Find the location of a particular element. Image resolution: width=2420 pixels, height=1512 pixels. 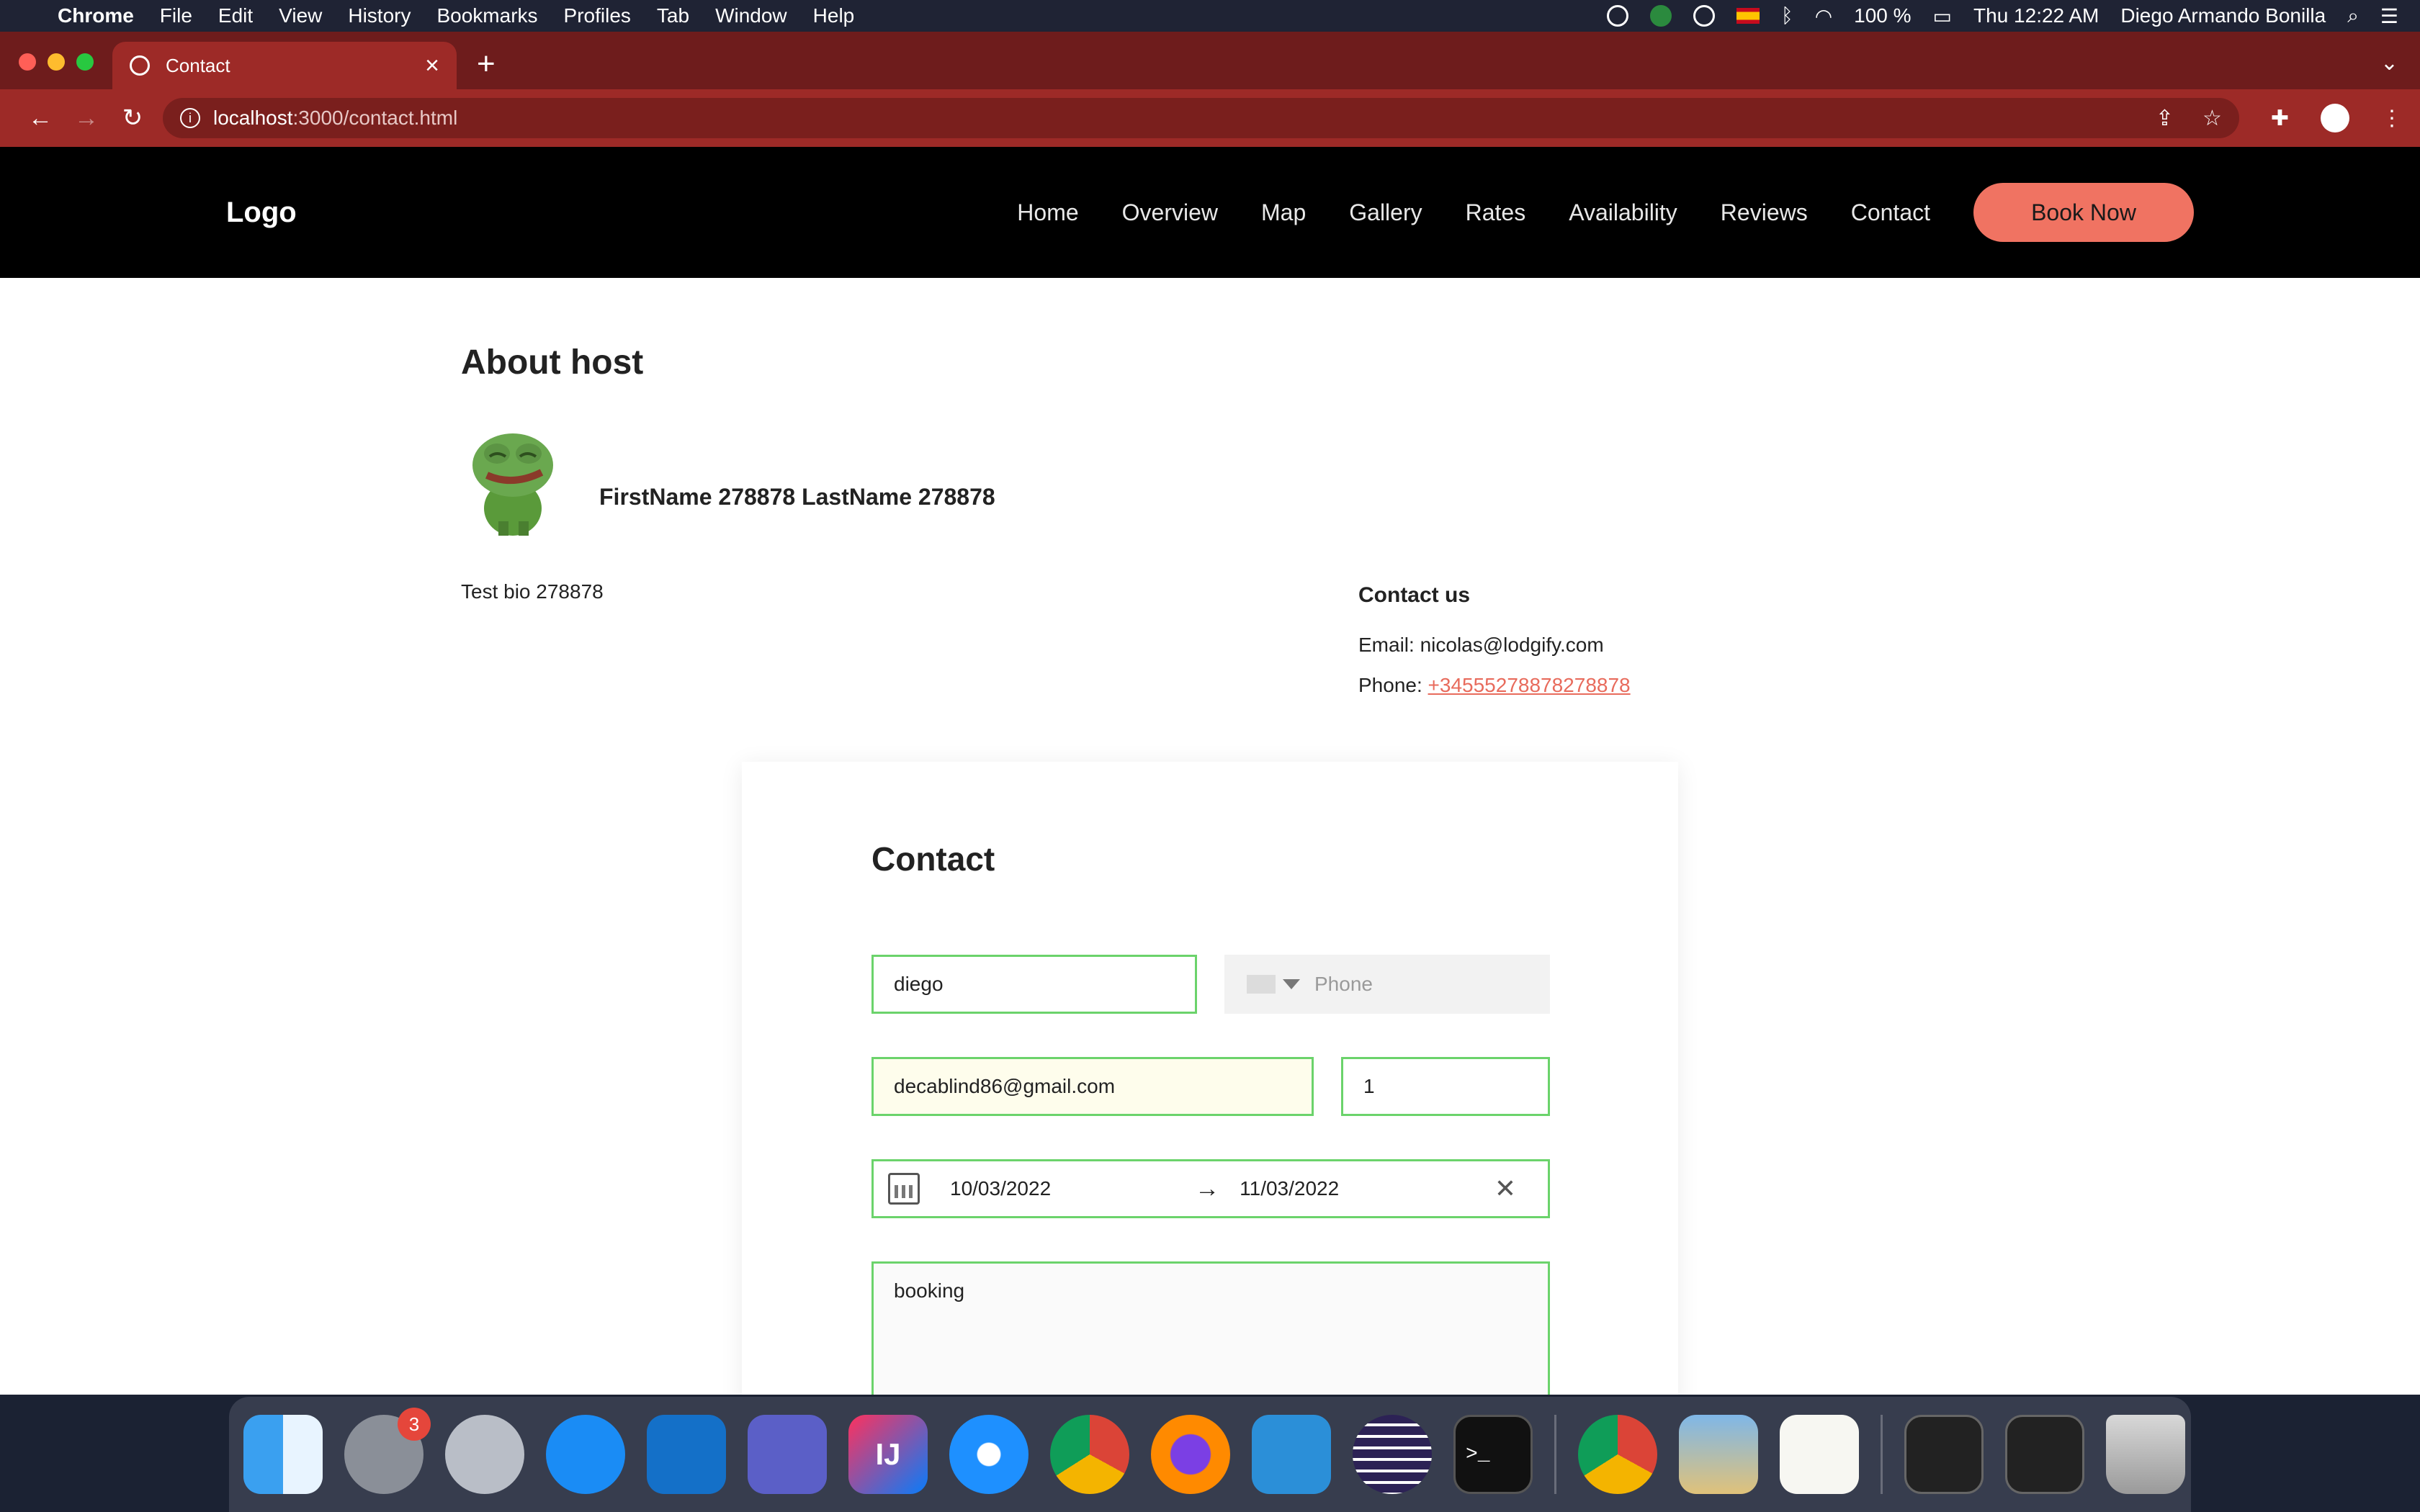

arrow-right-icon: → is located at coordinates (1207, 1188).